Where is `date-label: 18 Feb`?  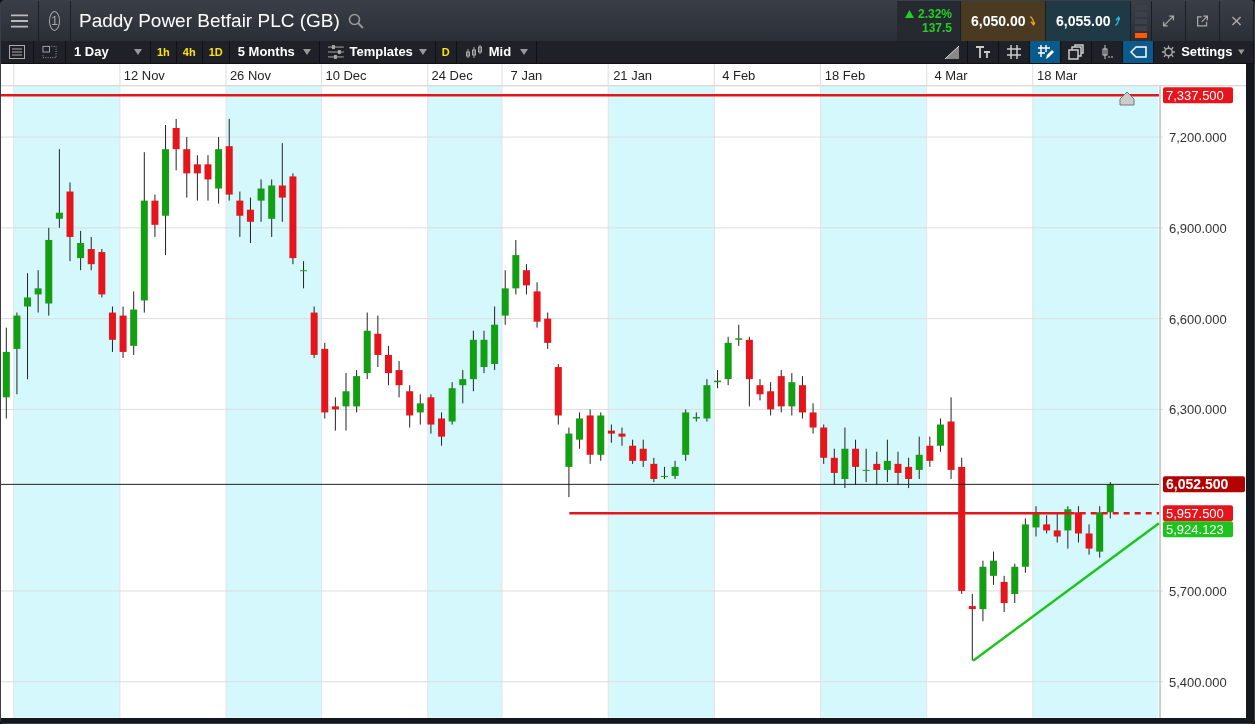
date-label: 18 Feb is located at coordinates (845, 76).